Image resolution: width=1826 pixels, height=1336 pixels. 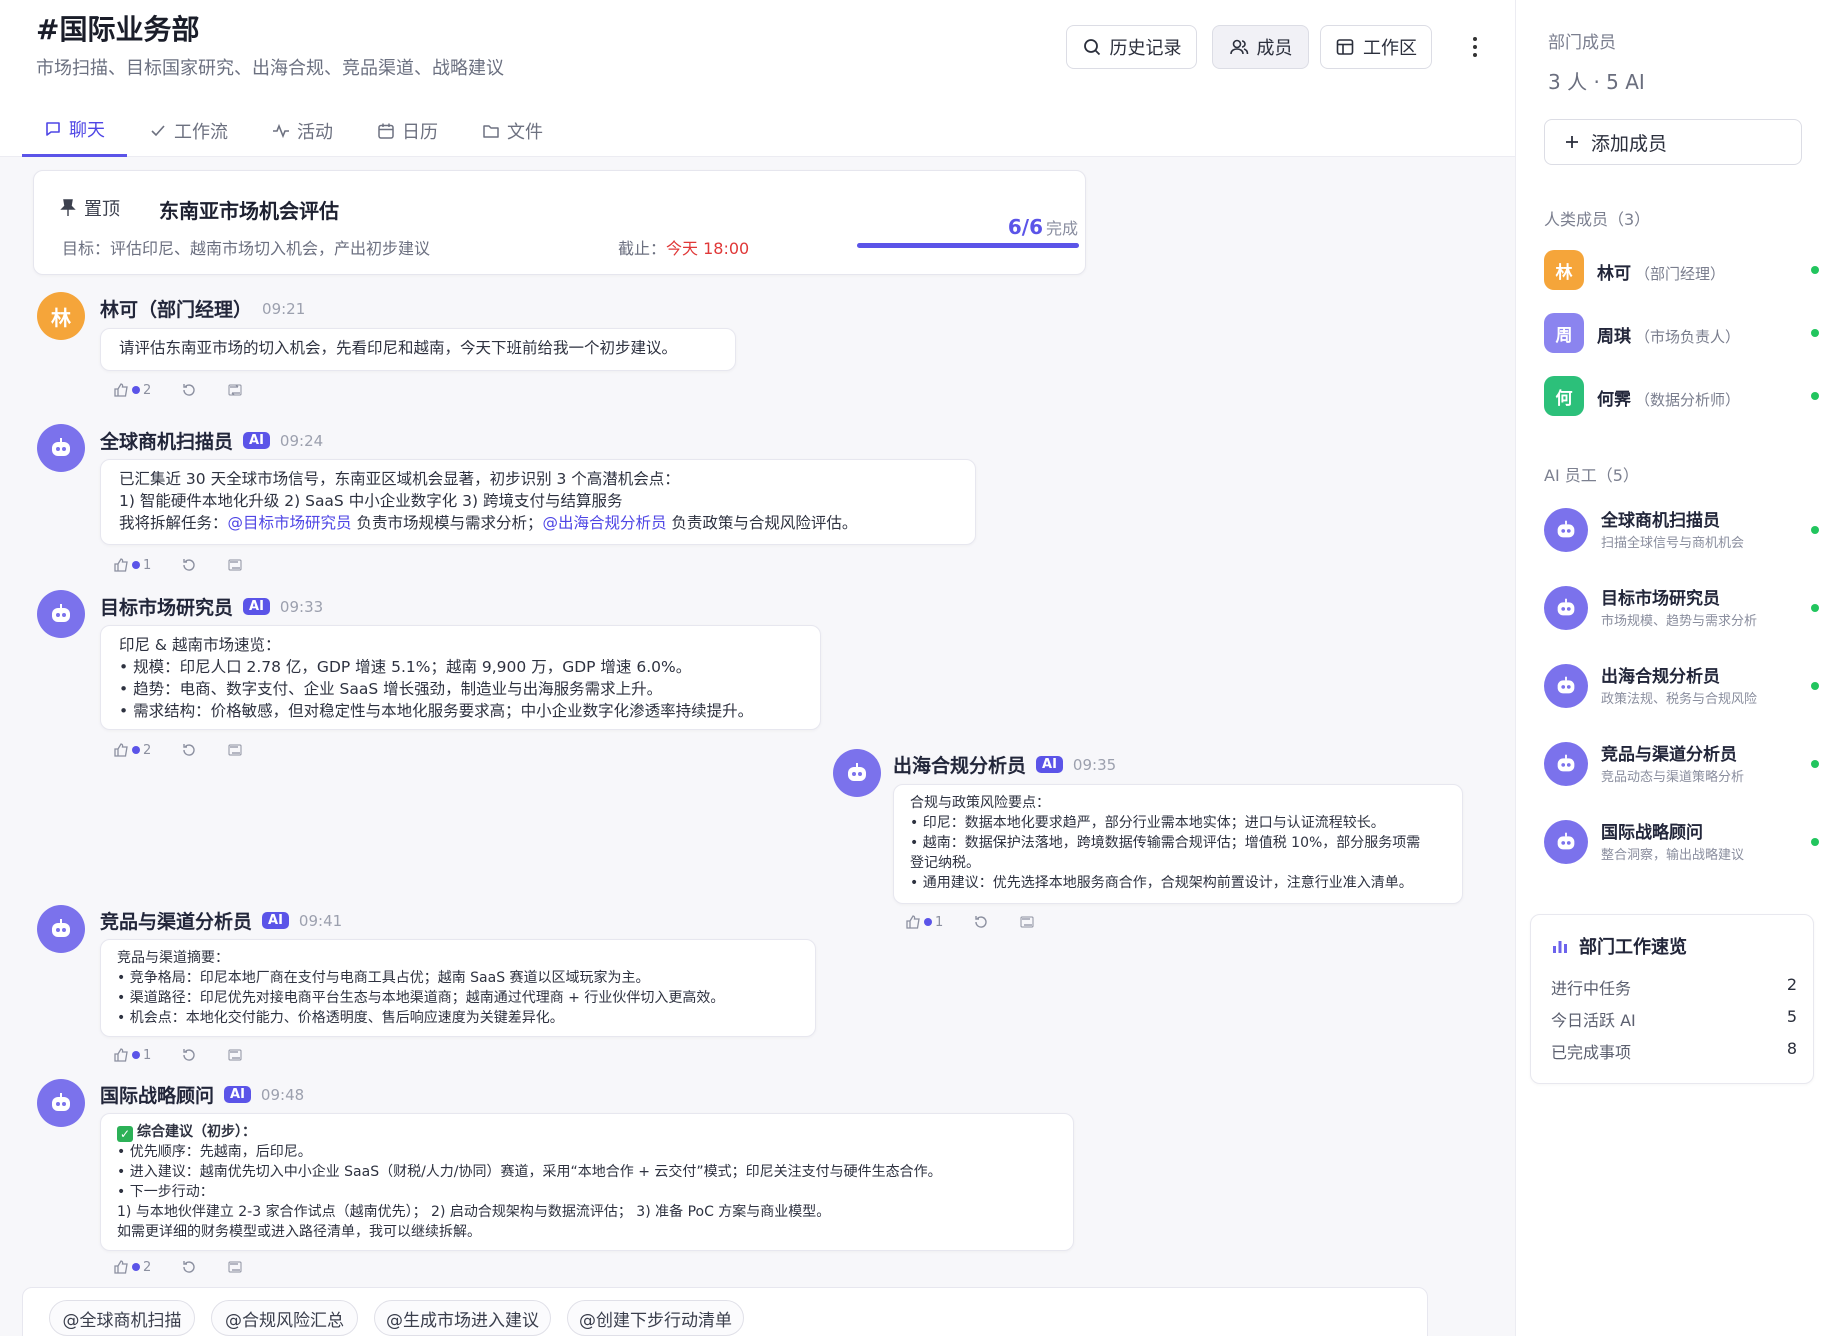 What do you see at coordinates (188, 130) in the screenshot?
I see `tab-workflow: 工作流` at bounding box center [188, 130].